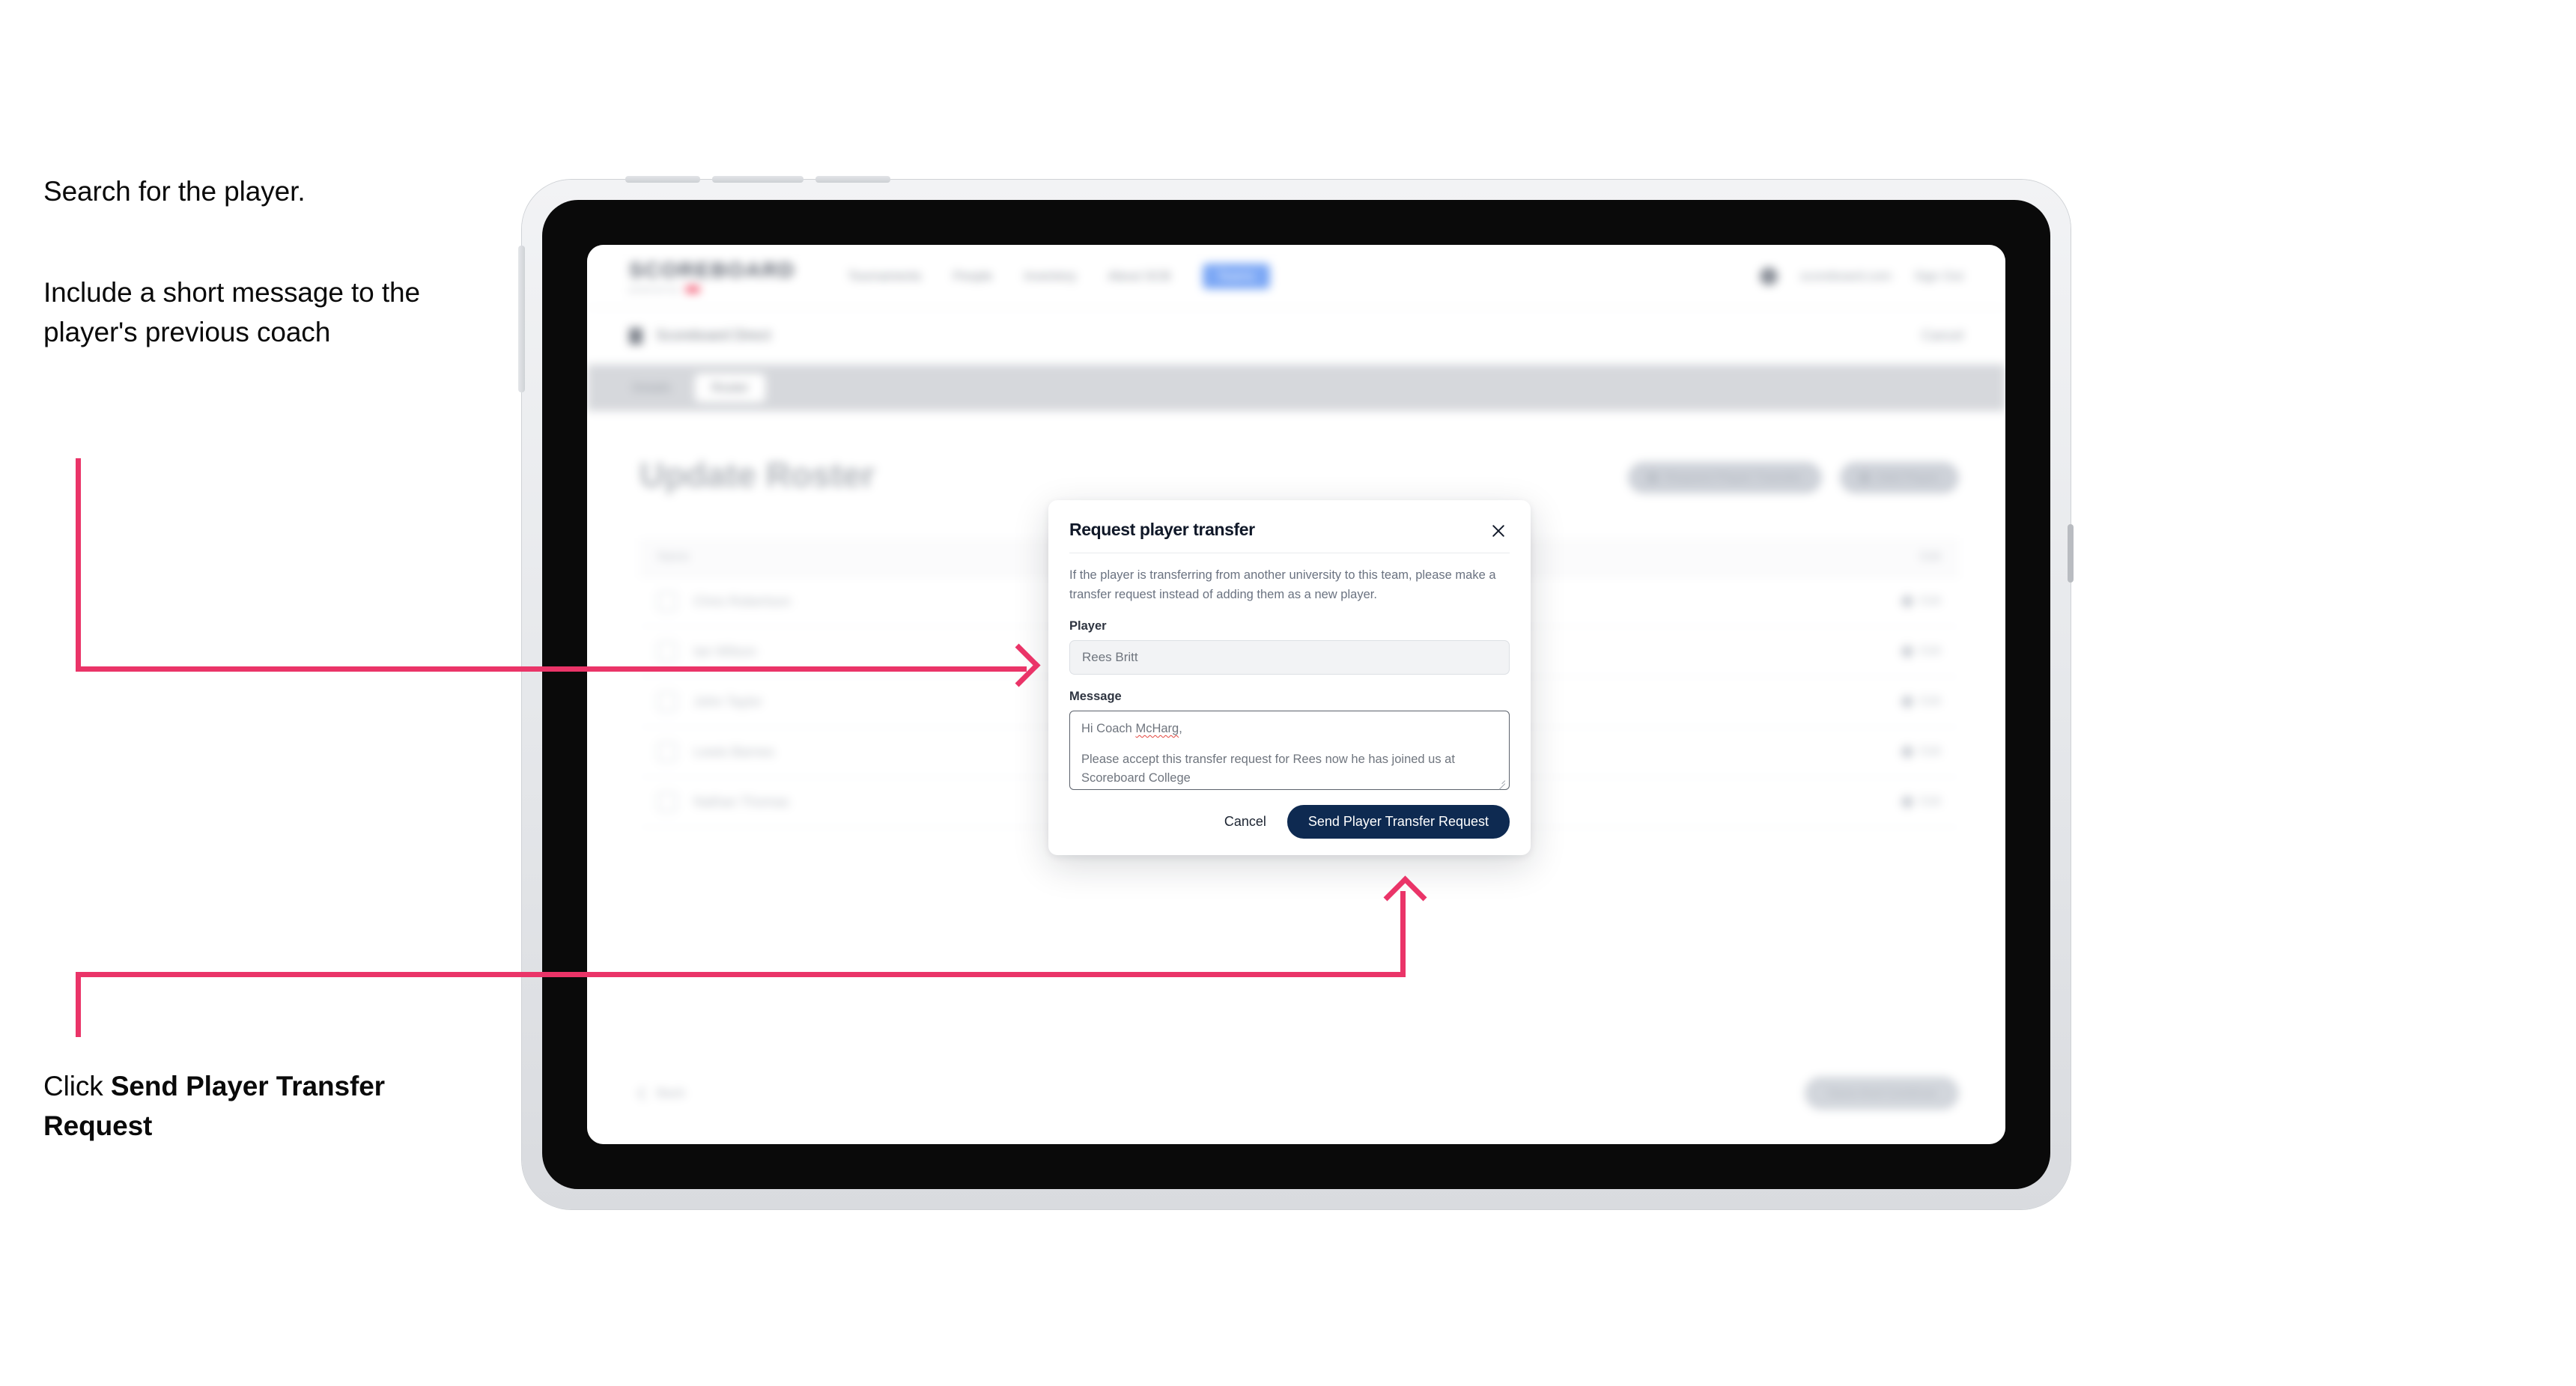 The height and width of the screenshot is (1386, 2576). I want to click on modal-header: Request player transfer, so click(1289, 537).